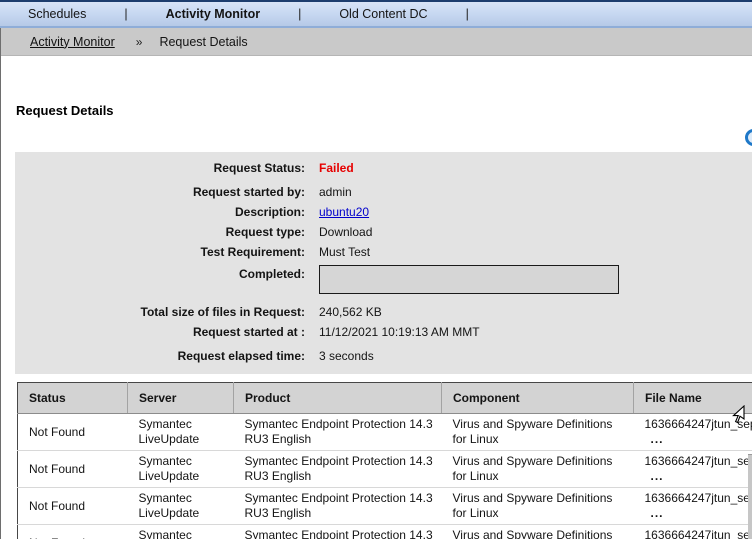 The image size is (752, 539). I want to click on results-table-header: Status Server Product Component File Name, so click(384, 398).